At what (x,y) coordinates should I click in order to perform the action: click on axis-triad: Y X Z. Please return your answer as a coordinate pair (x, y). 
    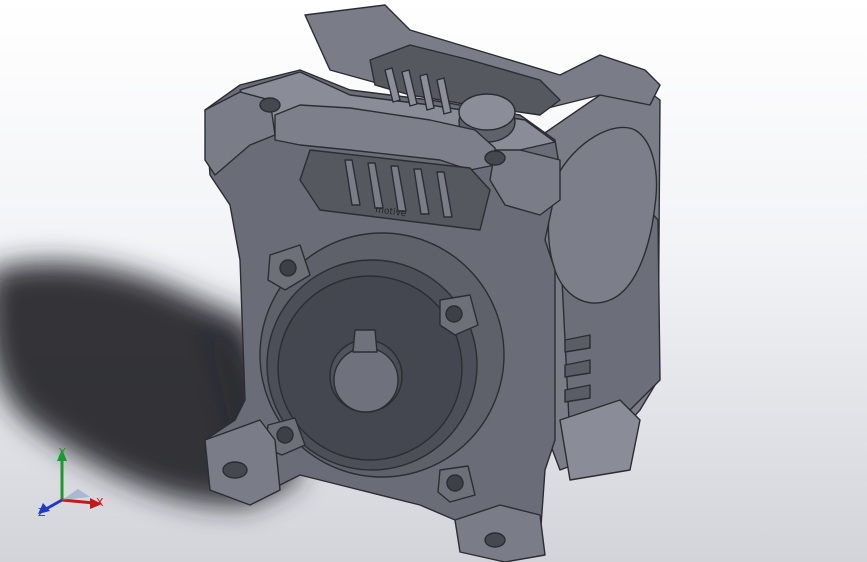
    Looking at the image, I should click on (75, 485).